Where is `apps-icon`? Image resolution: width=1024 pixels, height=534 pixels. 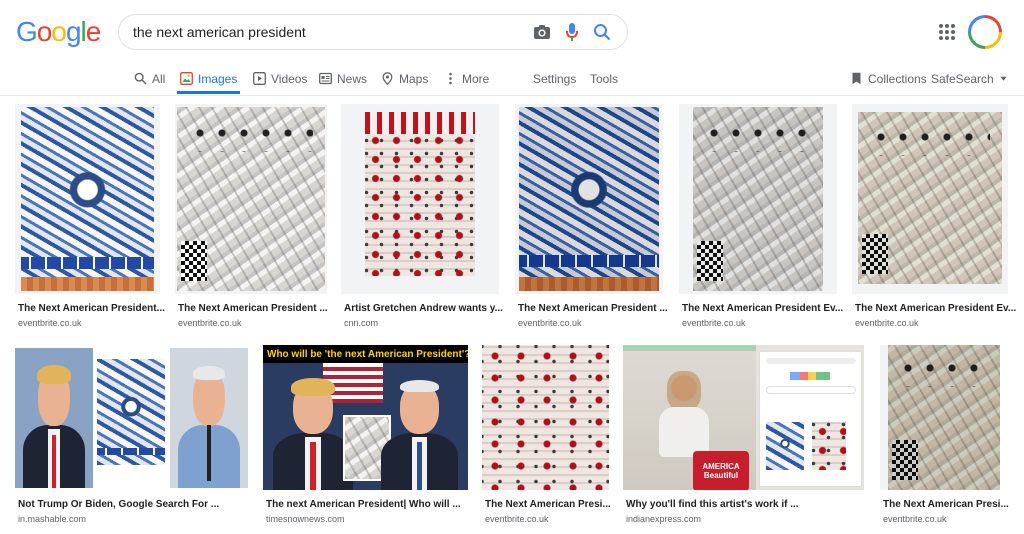 apps-icon is located at coordinates (947, 32).